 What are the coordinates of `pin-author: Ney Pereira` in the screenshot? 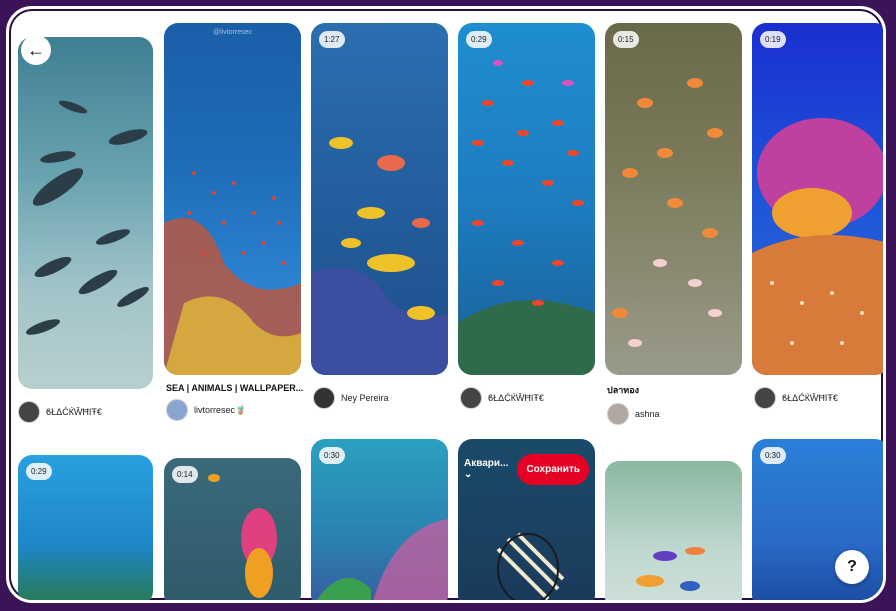 It's located at (351, 398).